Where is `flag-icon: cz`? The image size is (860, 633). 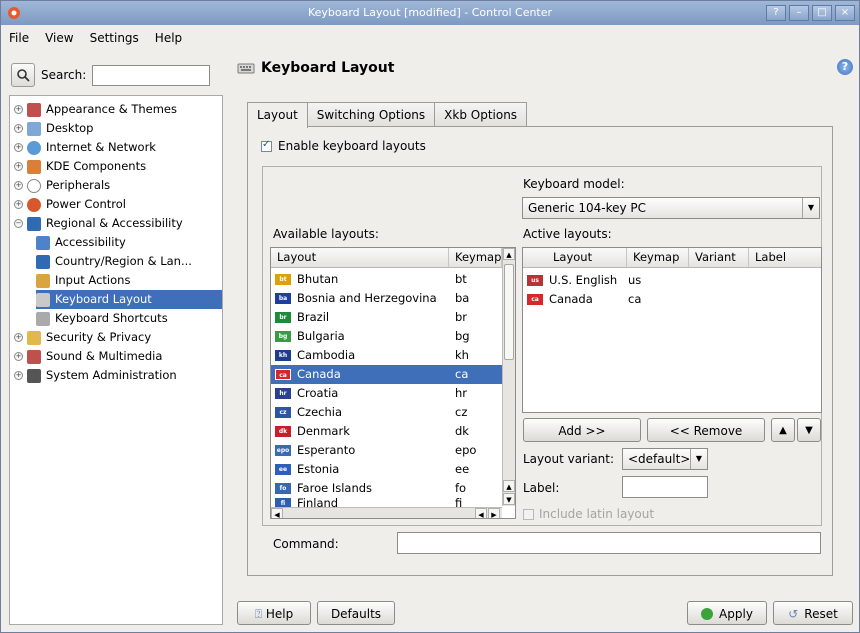
flag-icon: cz is located at coordinates (283, 412).